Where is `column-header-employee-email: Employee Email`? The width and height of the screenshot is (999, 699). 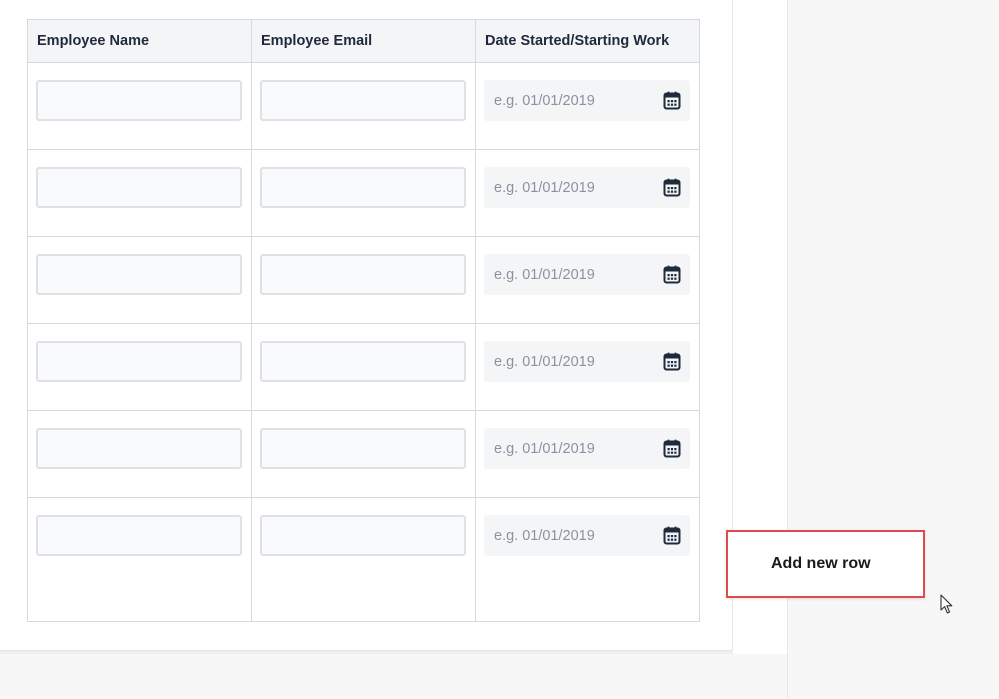
column-header-employee-email: Employee Email is located at coordinates (363, 41).